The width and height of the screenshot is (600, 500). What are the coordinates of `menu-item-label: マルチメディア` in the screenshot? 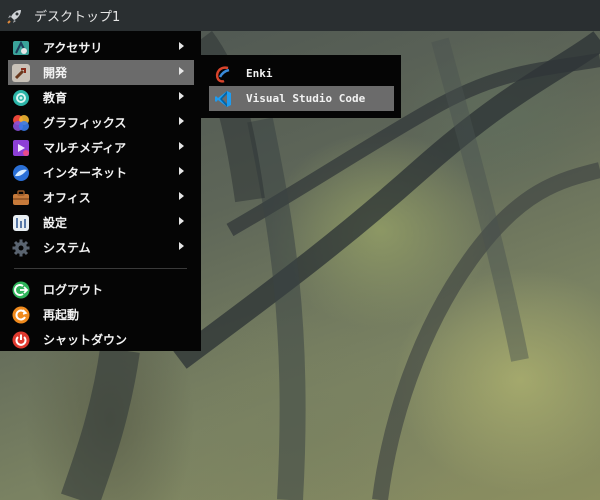 It's located at (85, 148).